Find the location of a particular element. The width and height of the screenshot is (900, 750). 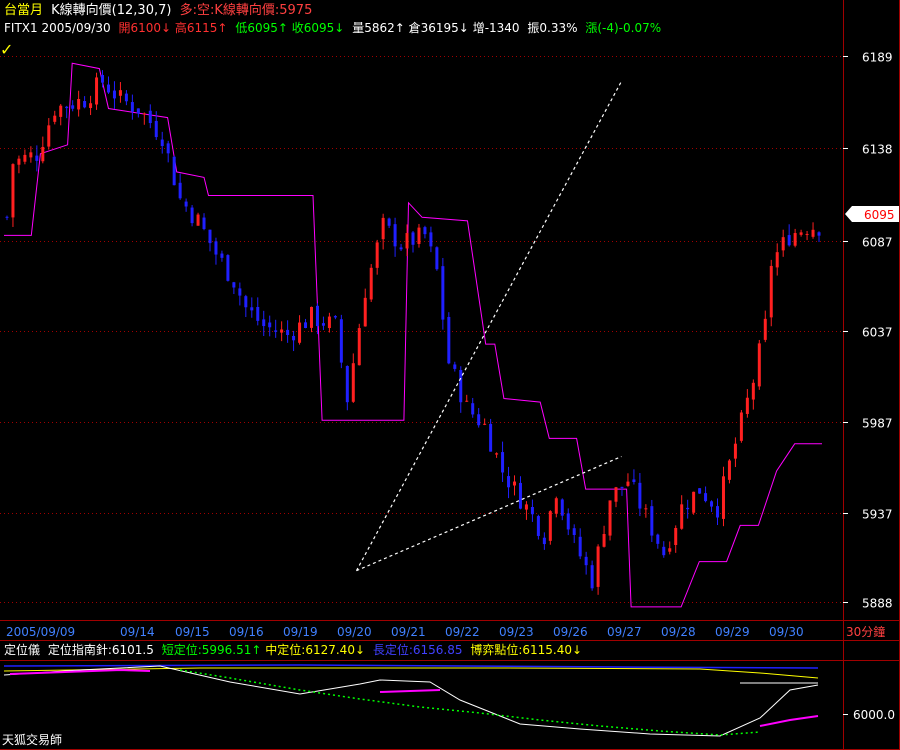

x-tick-label: 09/19 is located at coordinates (300, 632).